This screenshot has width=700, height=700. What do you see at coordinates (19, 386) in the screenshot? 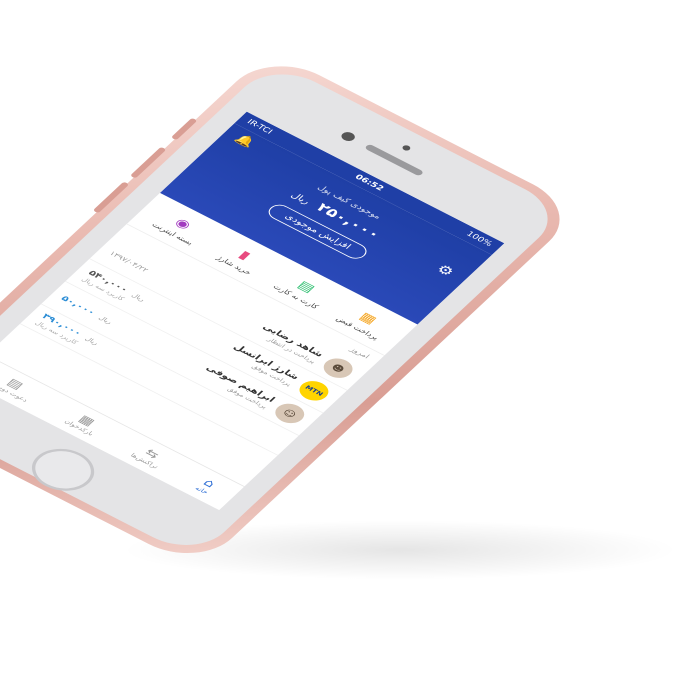
I see `tab-invite-friends: ▤ دعوت دوستان` at bounding box center [19, 386].